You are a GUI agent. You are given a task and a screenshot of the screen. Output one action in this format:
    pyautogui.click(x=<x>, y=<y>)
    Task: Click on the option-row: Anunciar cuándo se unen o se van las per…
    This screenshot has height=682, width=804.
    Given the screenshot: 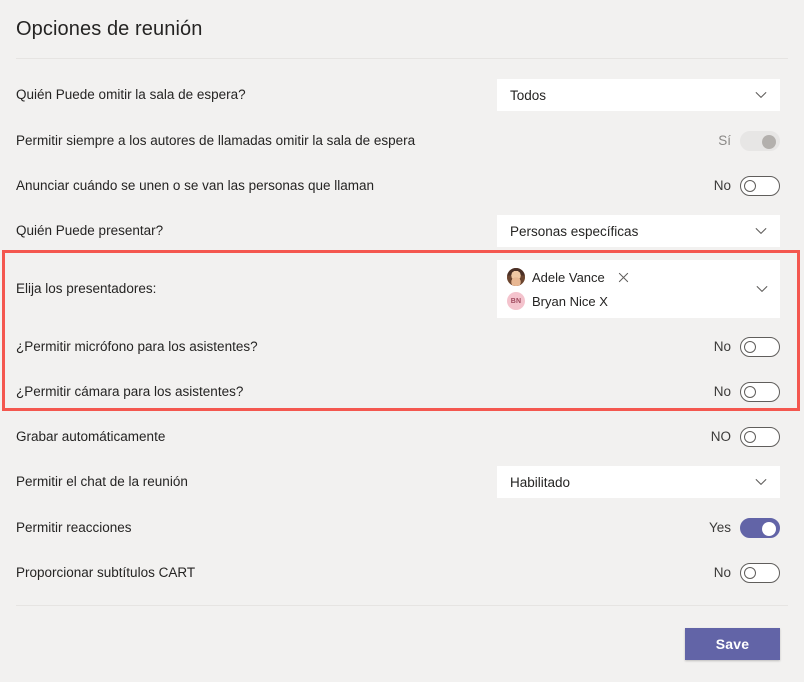 What is the action you would take?
    pyautogui.click(x=402, y=185)
    